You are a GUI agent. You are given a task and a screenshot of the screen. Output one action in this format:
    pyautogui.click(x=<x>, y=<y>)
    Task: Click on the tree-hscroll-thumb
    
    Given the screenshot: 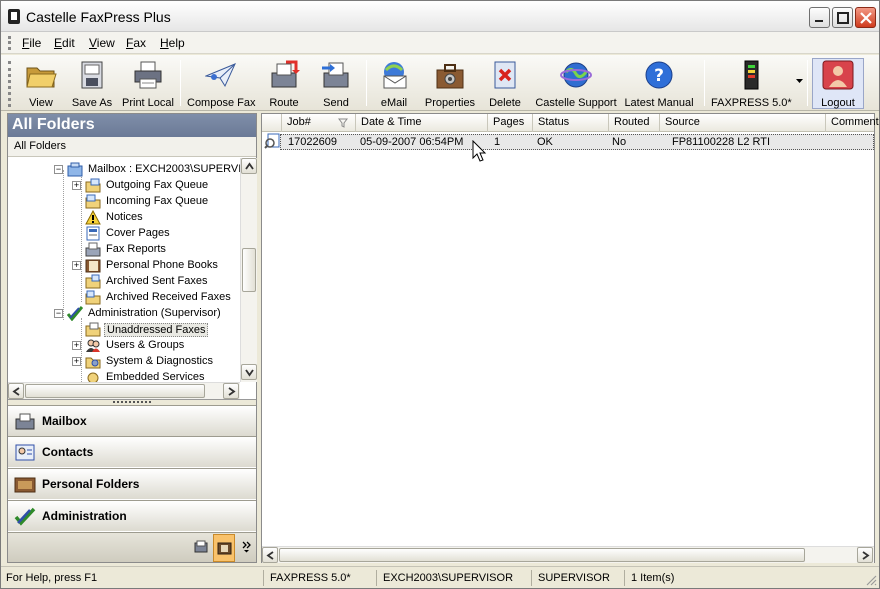 What is the action you would take?
    pyautogui.click(x=115, y=391)
    